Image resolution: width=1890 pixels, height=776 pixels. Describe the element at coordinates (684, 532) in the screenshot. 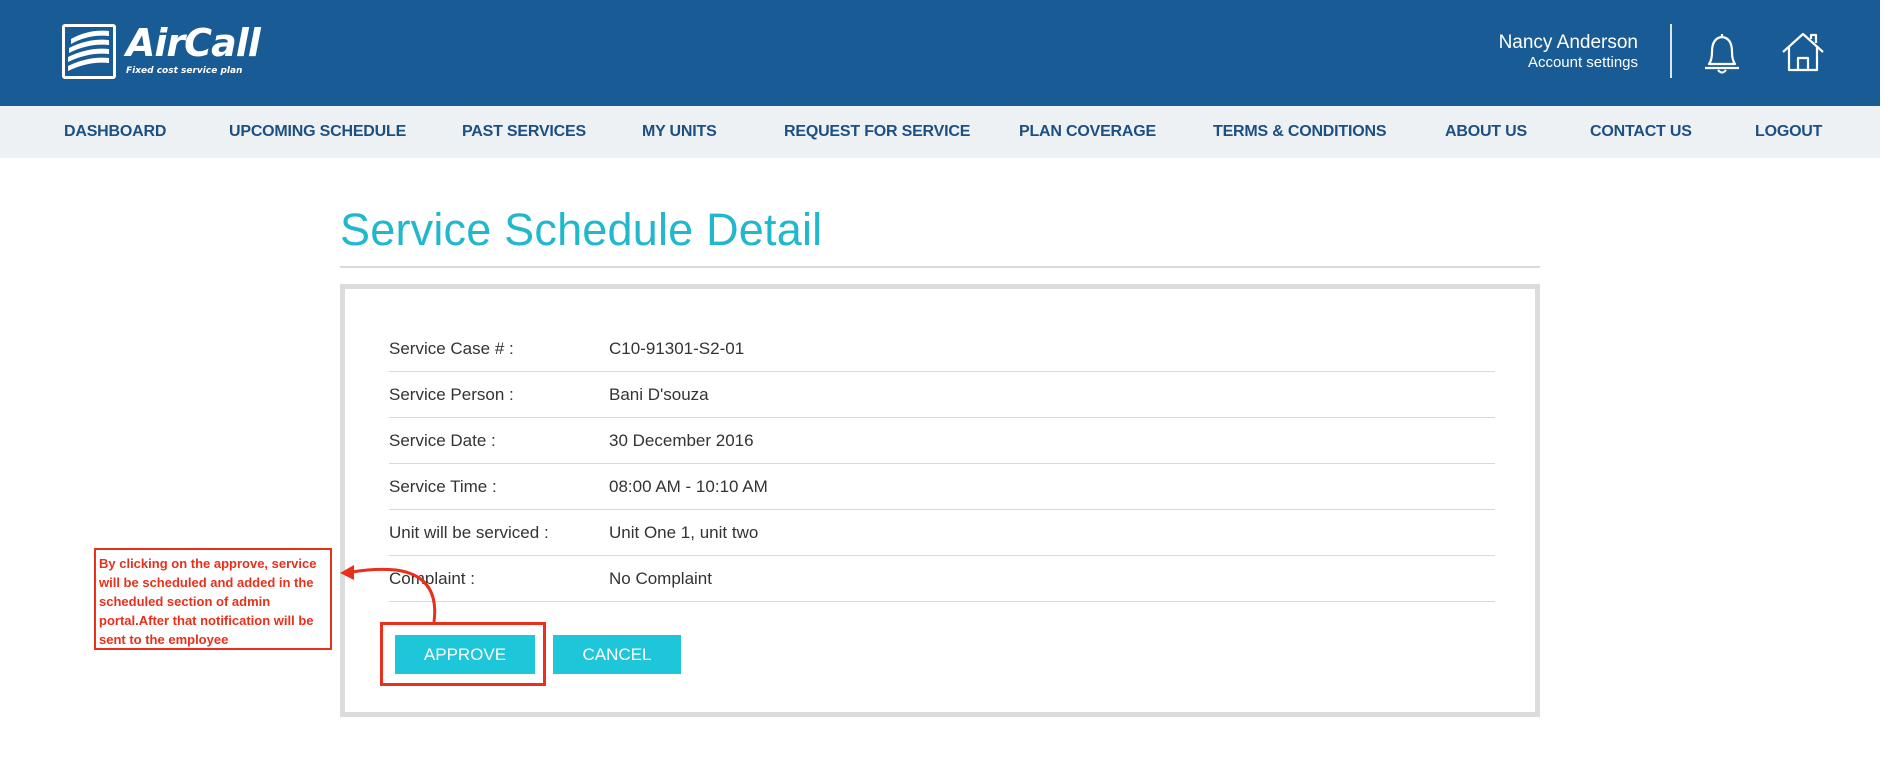

I see `detail-value: Unit One 1, unit two` at that location.